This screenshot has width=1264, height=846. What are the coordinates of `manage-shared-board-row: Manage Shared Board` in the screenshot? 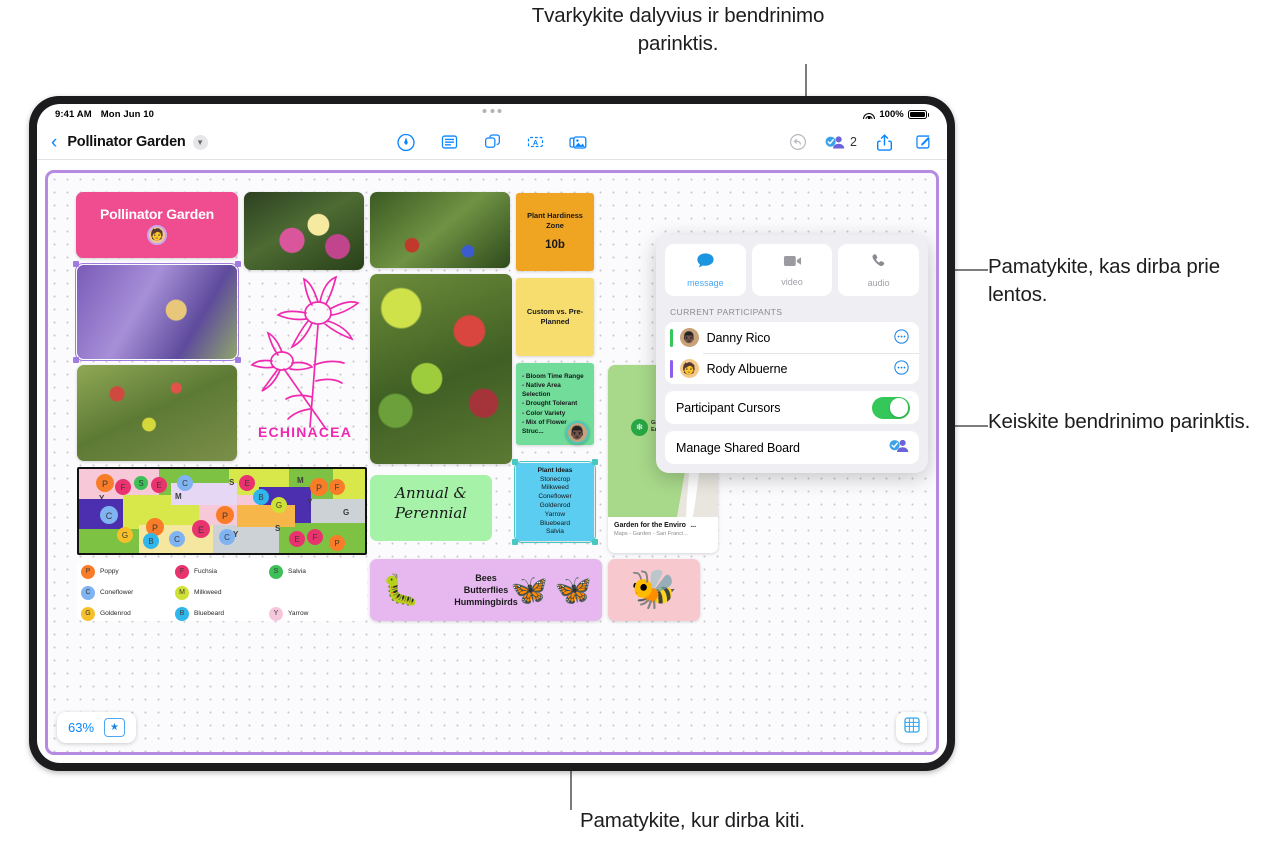 It's located at (792, 447).